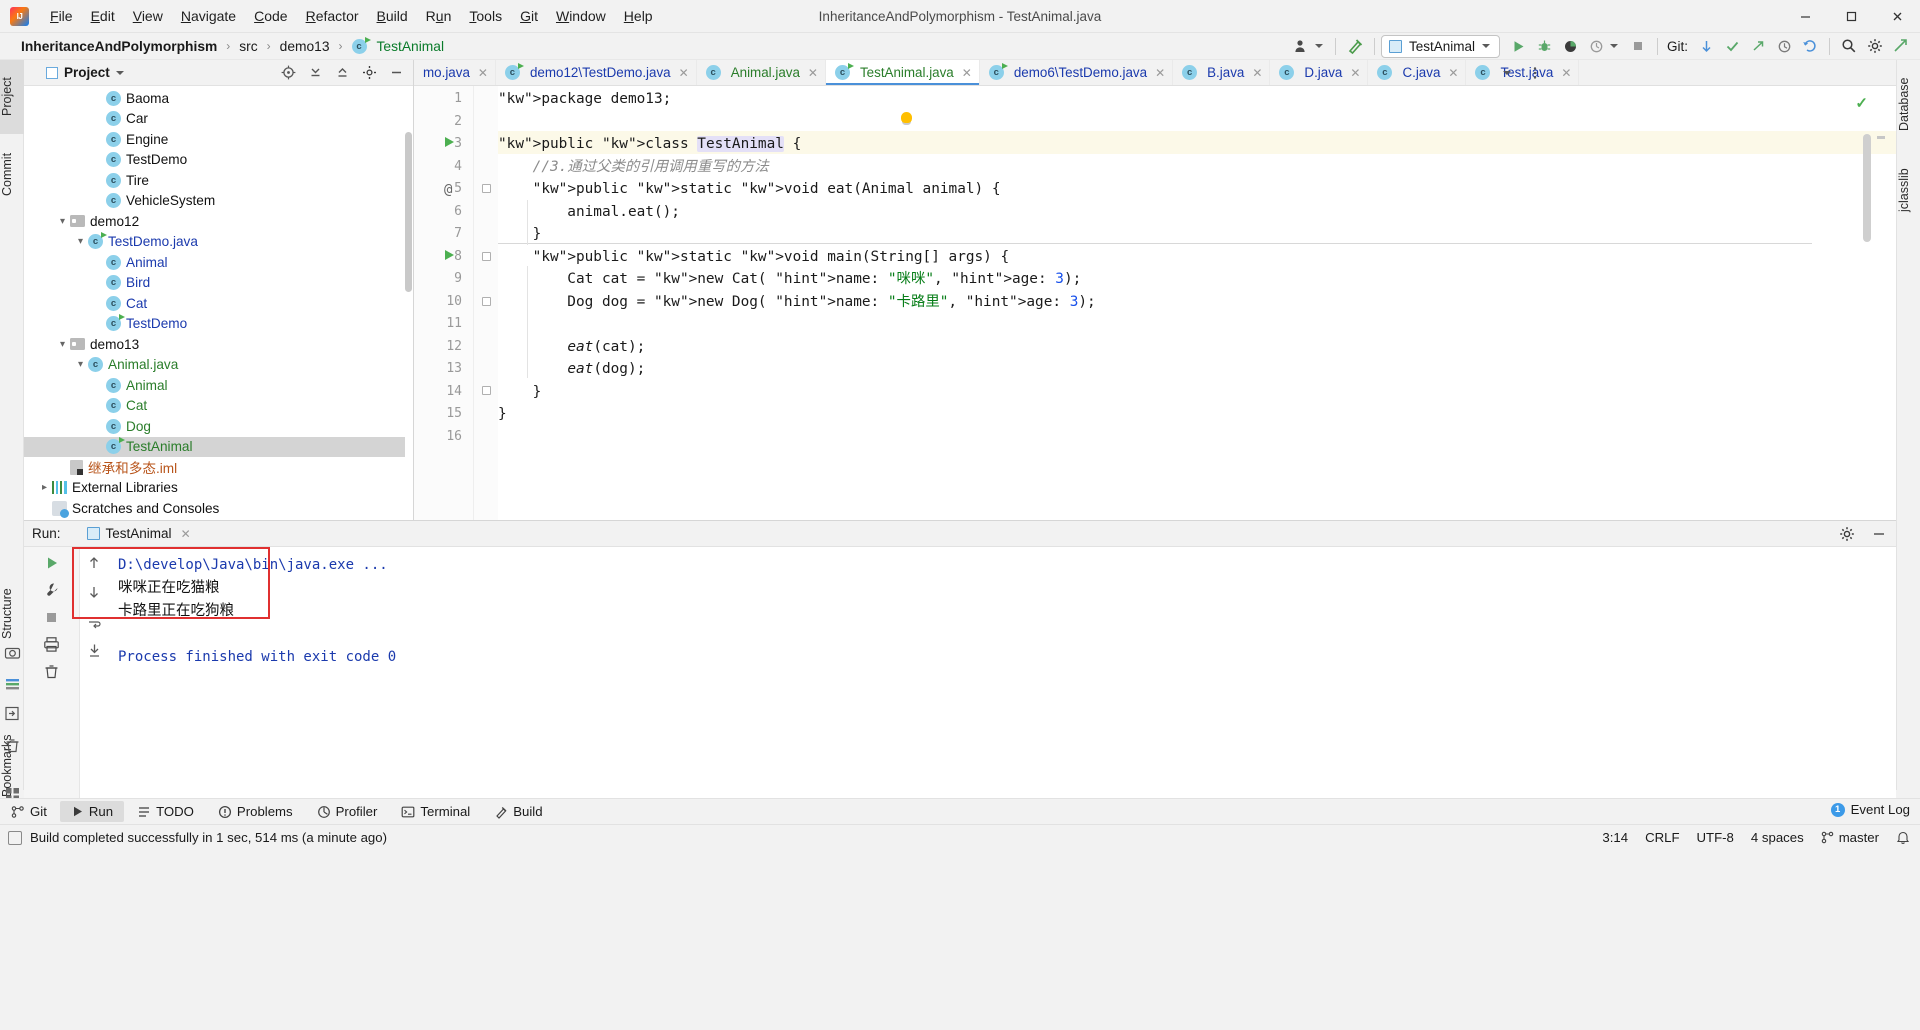 This screenshot has width=1920, height=1030. What do you see at coordinates (85, 72) in the screenshot?
I see `project-panel-title-group: Project` at bounding box center [85, 72].